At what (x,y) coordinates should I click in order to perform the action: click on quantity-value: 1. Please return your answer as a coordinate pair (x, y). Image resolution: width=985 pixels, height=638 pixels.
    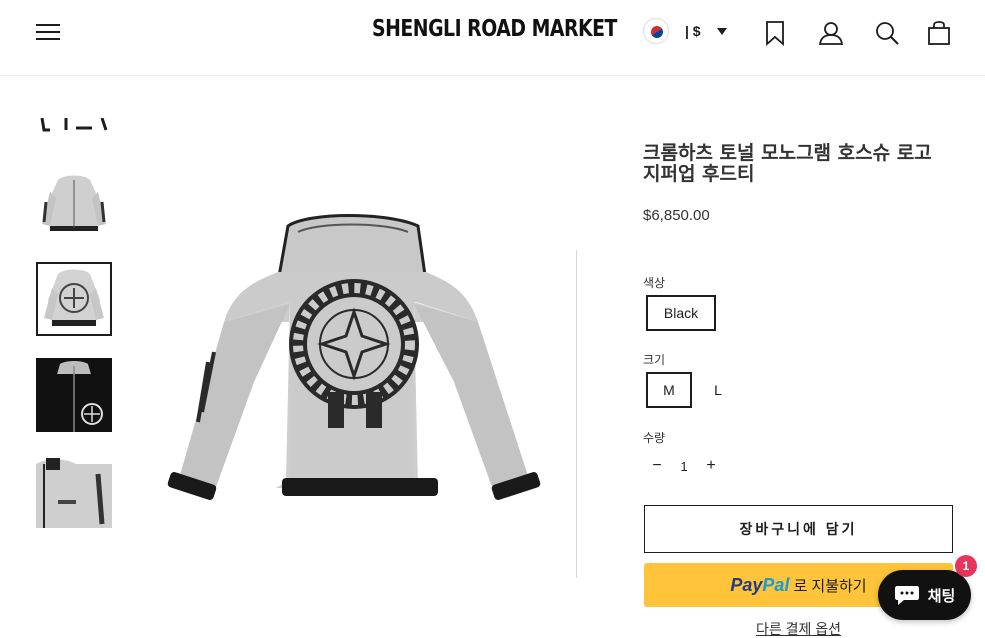
    Looking at the image, I should click on (683, 466).